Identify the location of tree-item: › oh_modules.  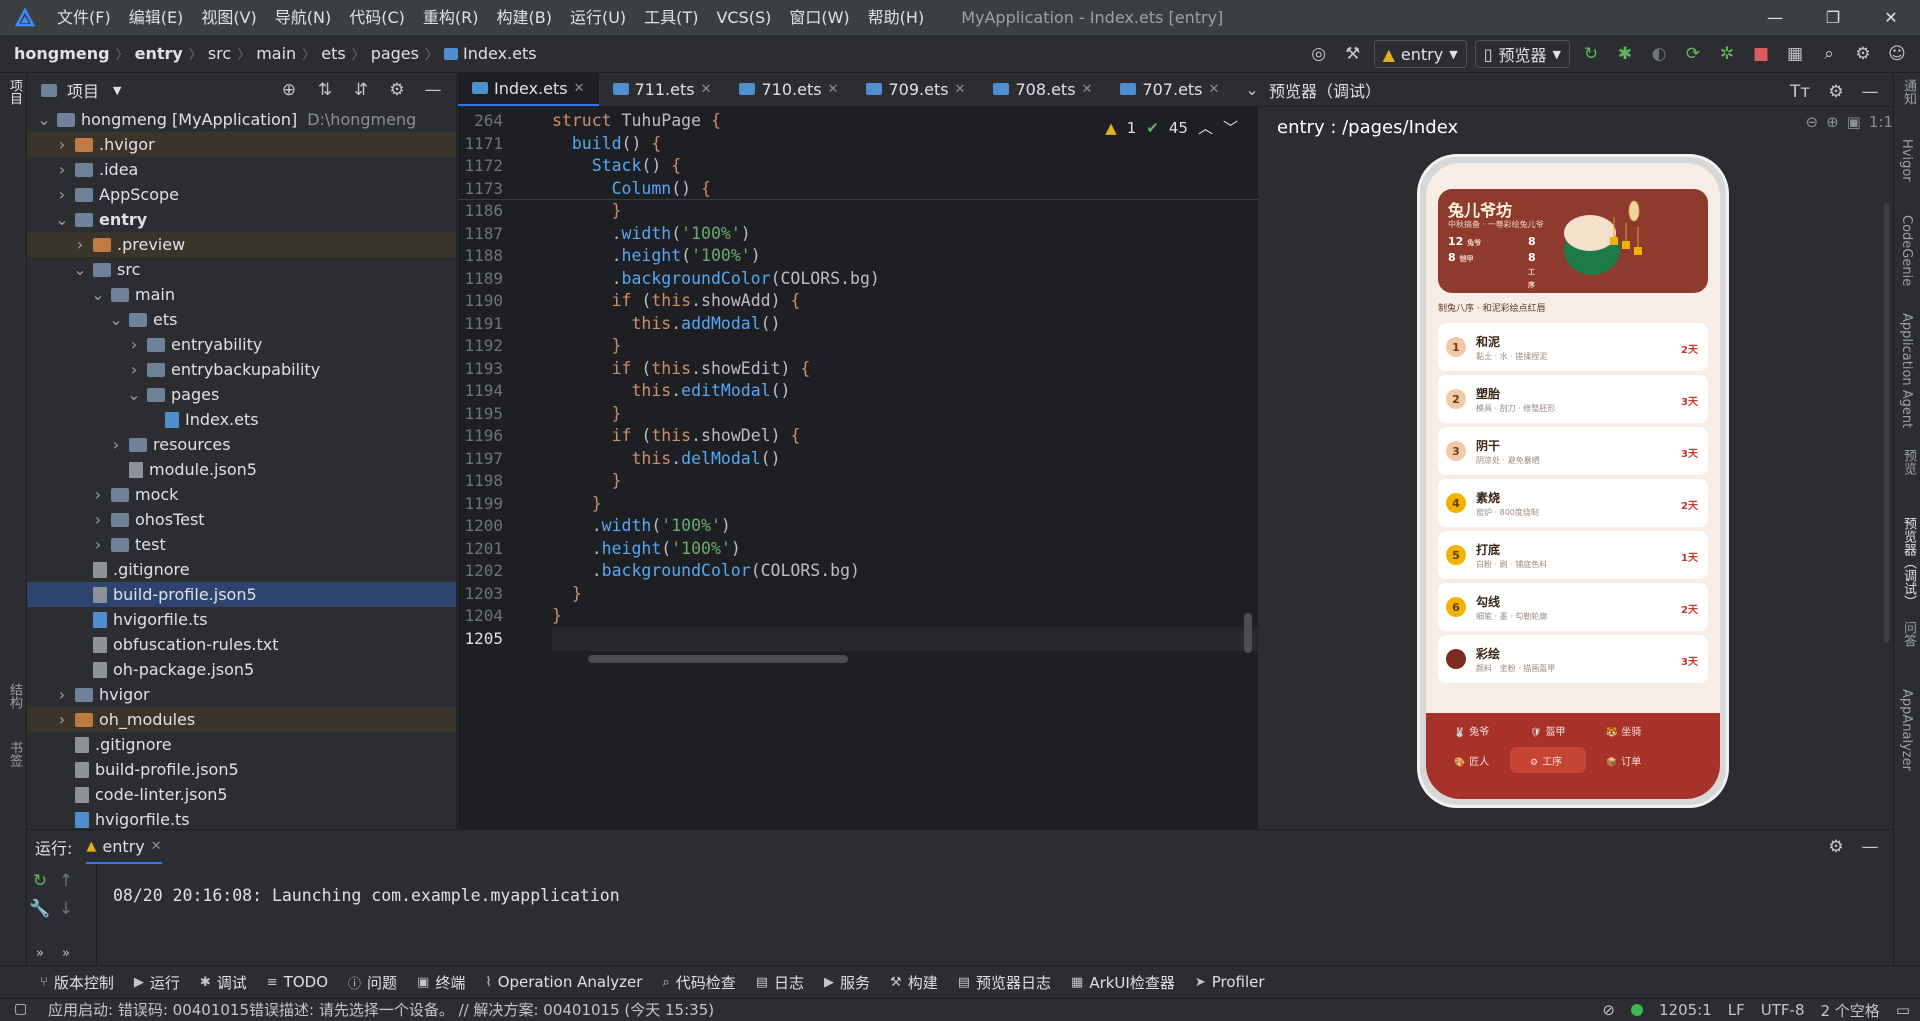
(241, 719).